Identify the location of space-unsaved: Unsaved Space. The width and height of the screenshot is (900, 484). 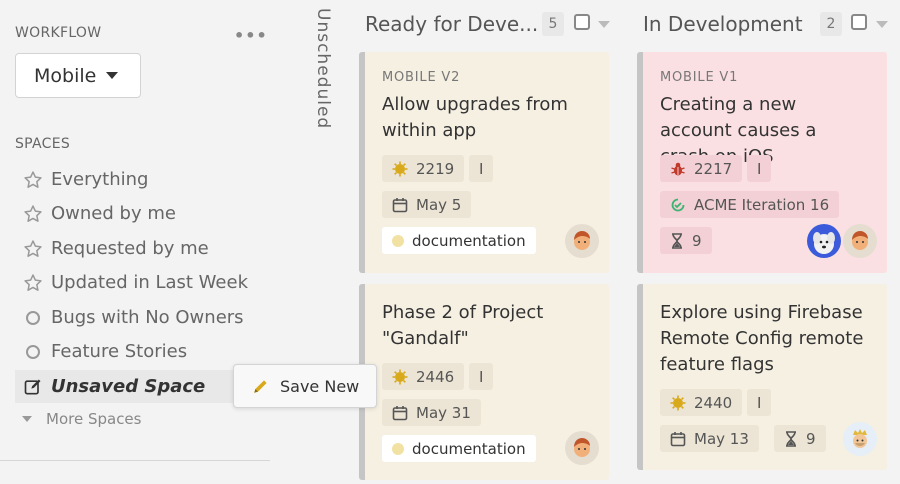
(142, 386).